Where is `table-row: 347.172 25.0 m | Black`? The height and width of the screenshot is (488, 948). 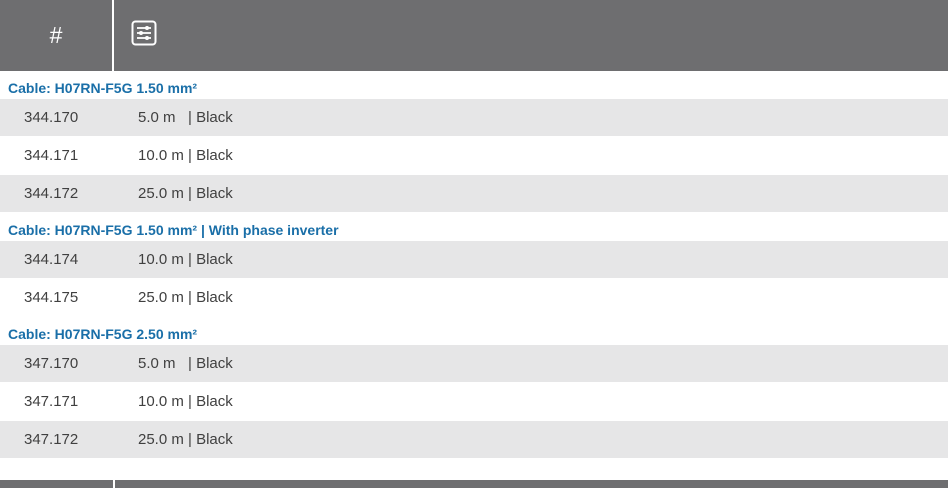 table-row: 347.172 25.0 m | Black is located at coordinates (474, 440).